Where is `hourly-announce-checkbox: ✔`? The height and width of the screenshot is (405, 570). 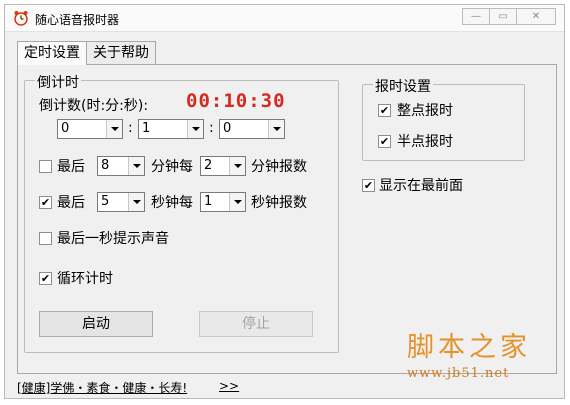 hourly-announce-checkbox: ✔ is located at coordinates (384, 110).